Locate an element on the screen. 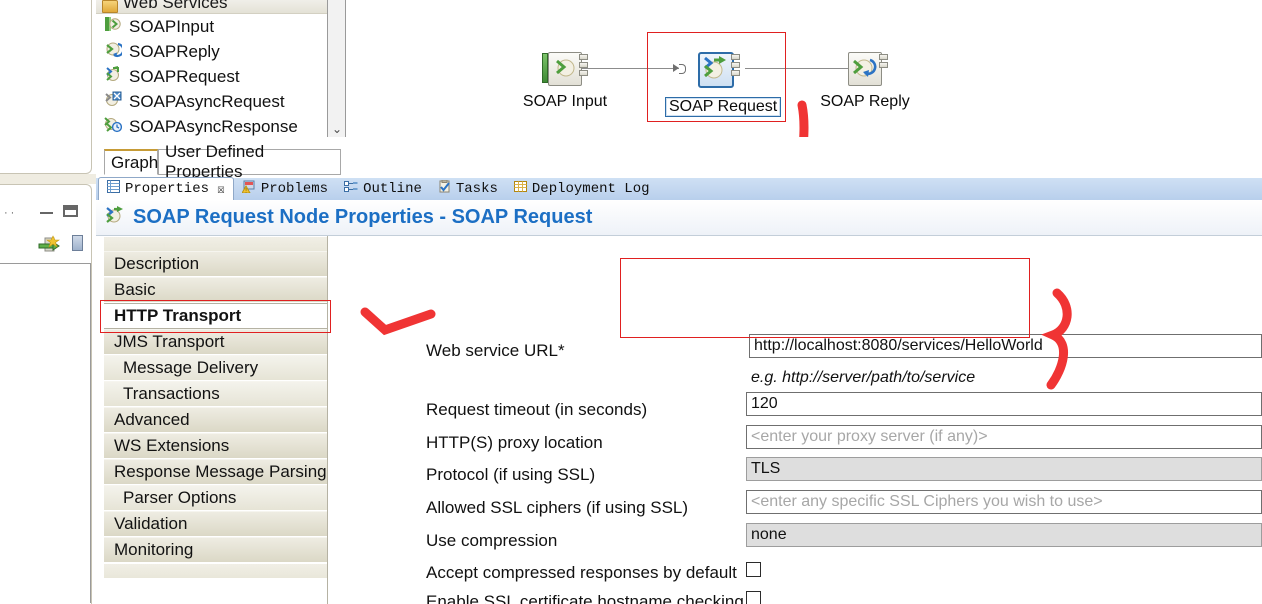  field-label-web-service-url: Web service URL* is located at coordinates (495, 350).